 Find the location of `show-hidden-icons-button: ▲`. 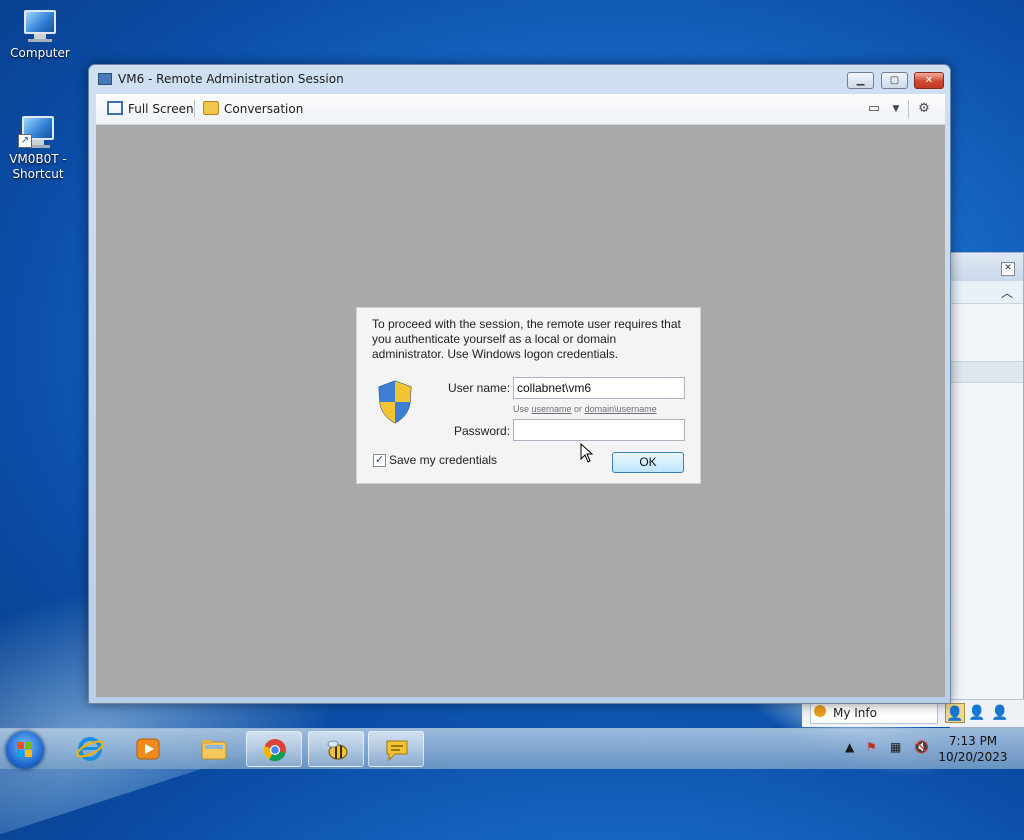

show-hidden-icons-button: ▲ is located at coordinates (849, 747).